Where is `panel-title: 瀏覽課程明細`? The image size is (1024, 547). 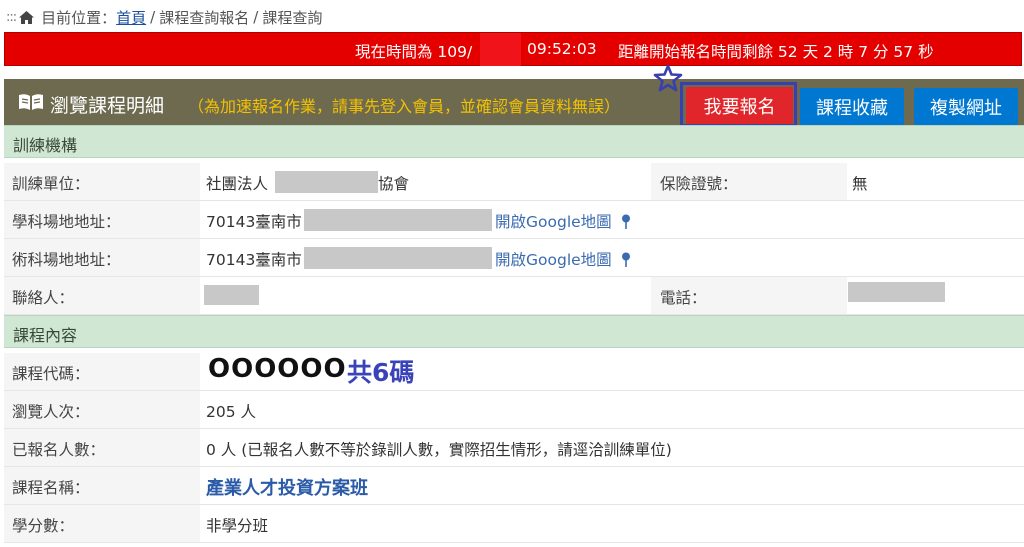
panel-title: 瀏覽課程明細 is located at coordinates (107, 106).